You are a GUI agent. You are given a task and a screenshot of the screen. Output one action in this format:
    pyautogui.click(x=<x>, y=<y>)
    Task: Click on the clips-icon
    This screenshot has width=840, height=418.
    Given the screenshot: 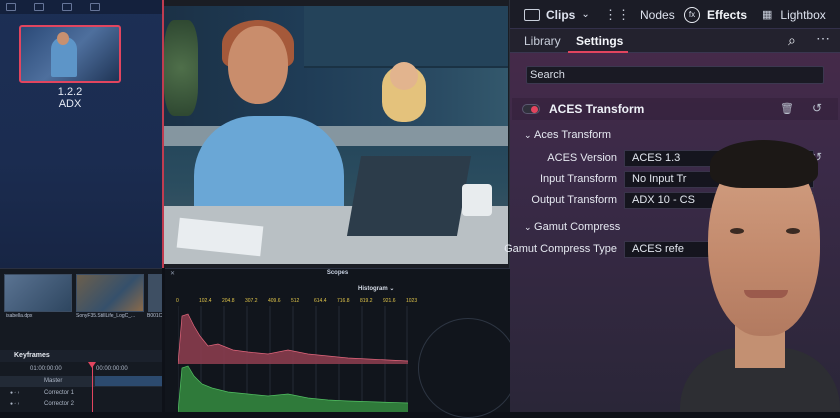 What is the action you would take?
    pyautogui.click(x=532, y=14)
    